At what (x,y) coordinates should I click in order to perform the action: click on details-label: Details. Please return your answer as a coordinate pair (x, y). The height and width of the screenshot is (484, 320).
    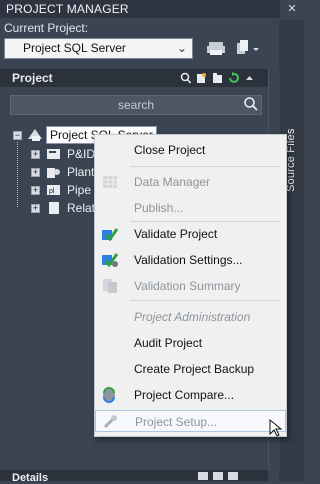
    Looking at the image, I should click on (30, 478).